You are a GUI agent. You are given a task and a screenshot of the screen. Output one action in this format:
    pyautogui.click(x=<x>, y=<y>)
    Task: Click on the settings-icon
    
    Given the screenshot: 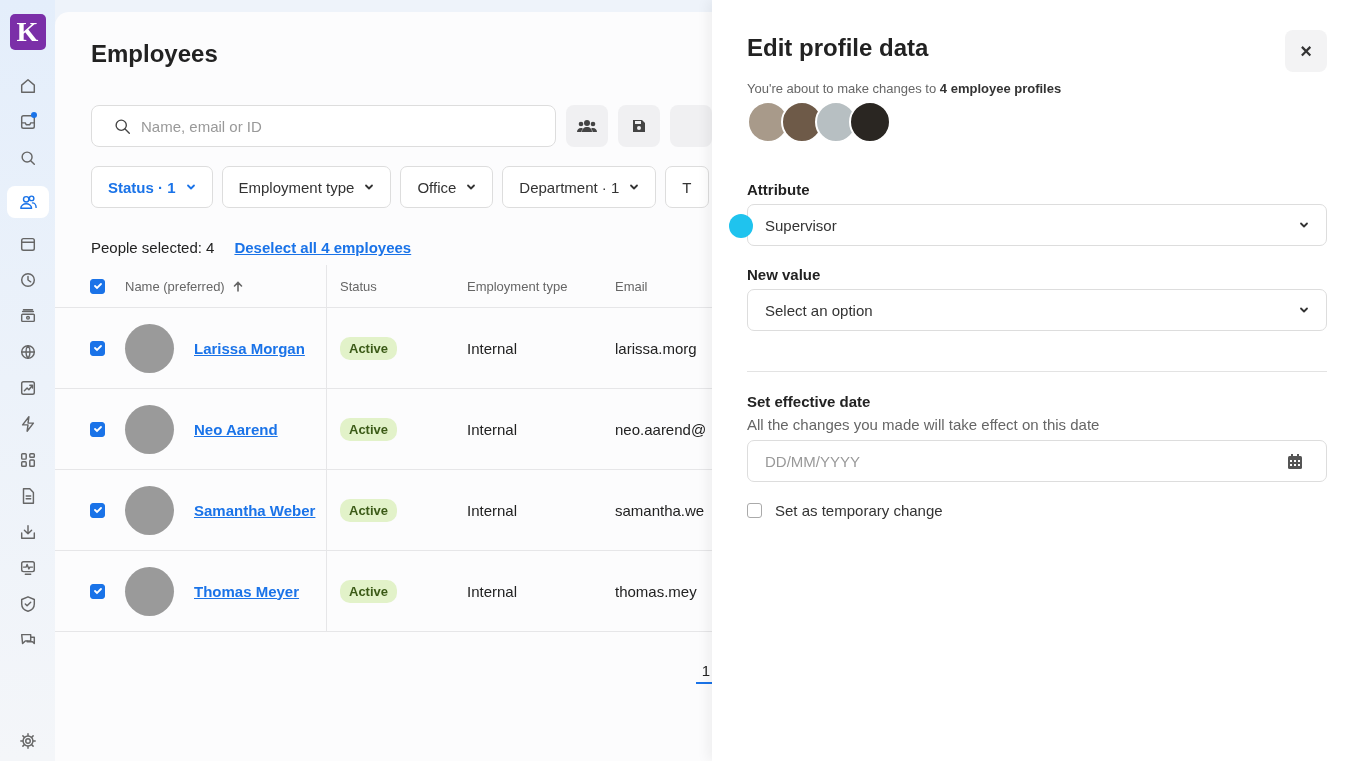 What is the action you would take?
    pyautogui.click(x=27, y=741)
    